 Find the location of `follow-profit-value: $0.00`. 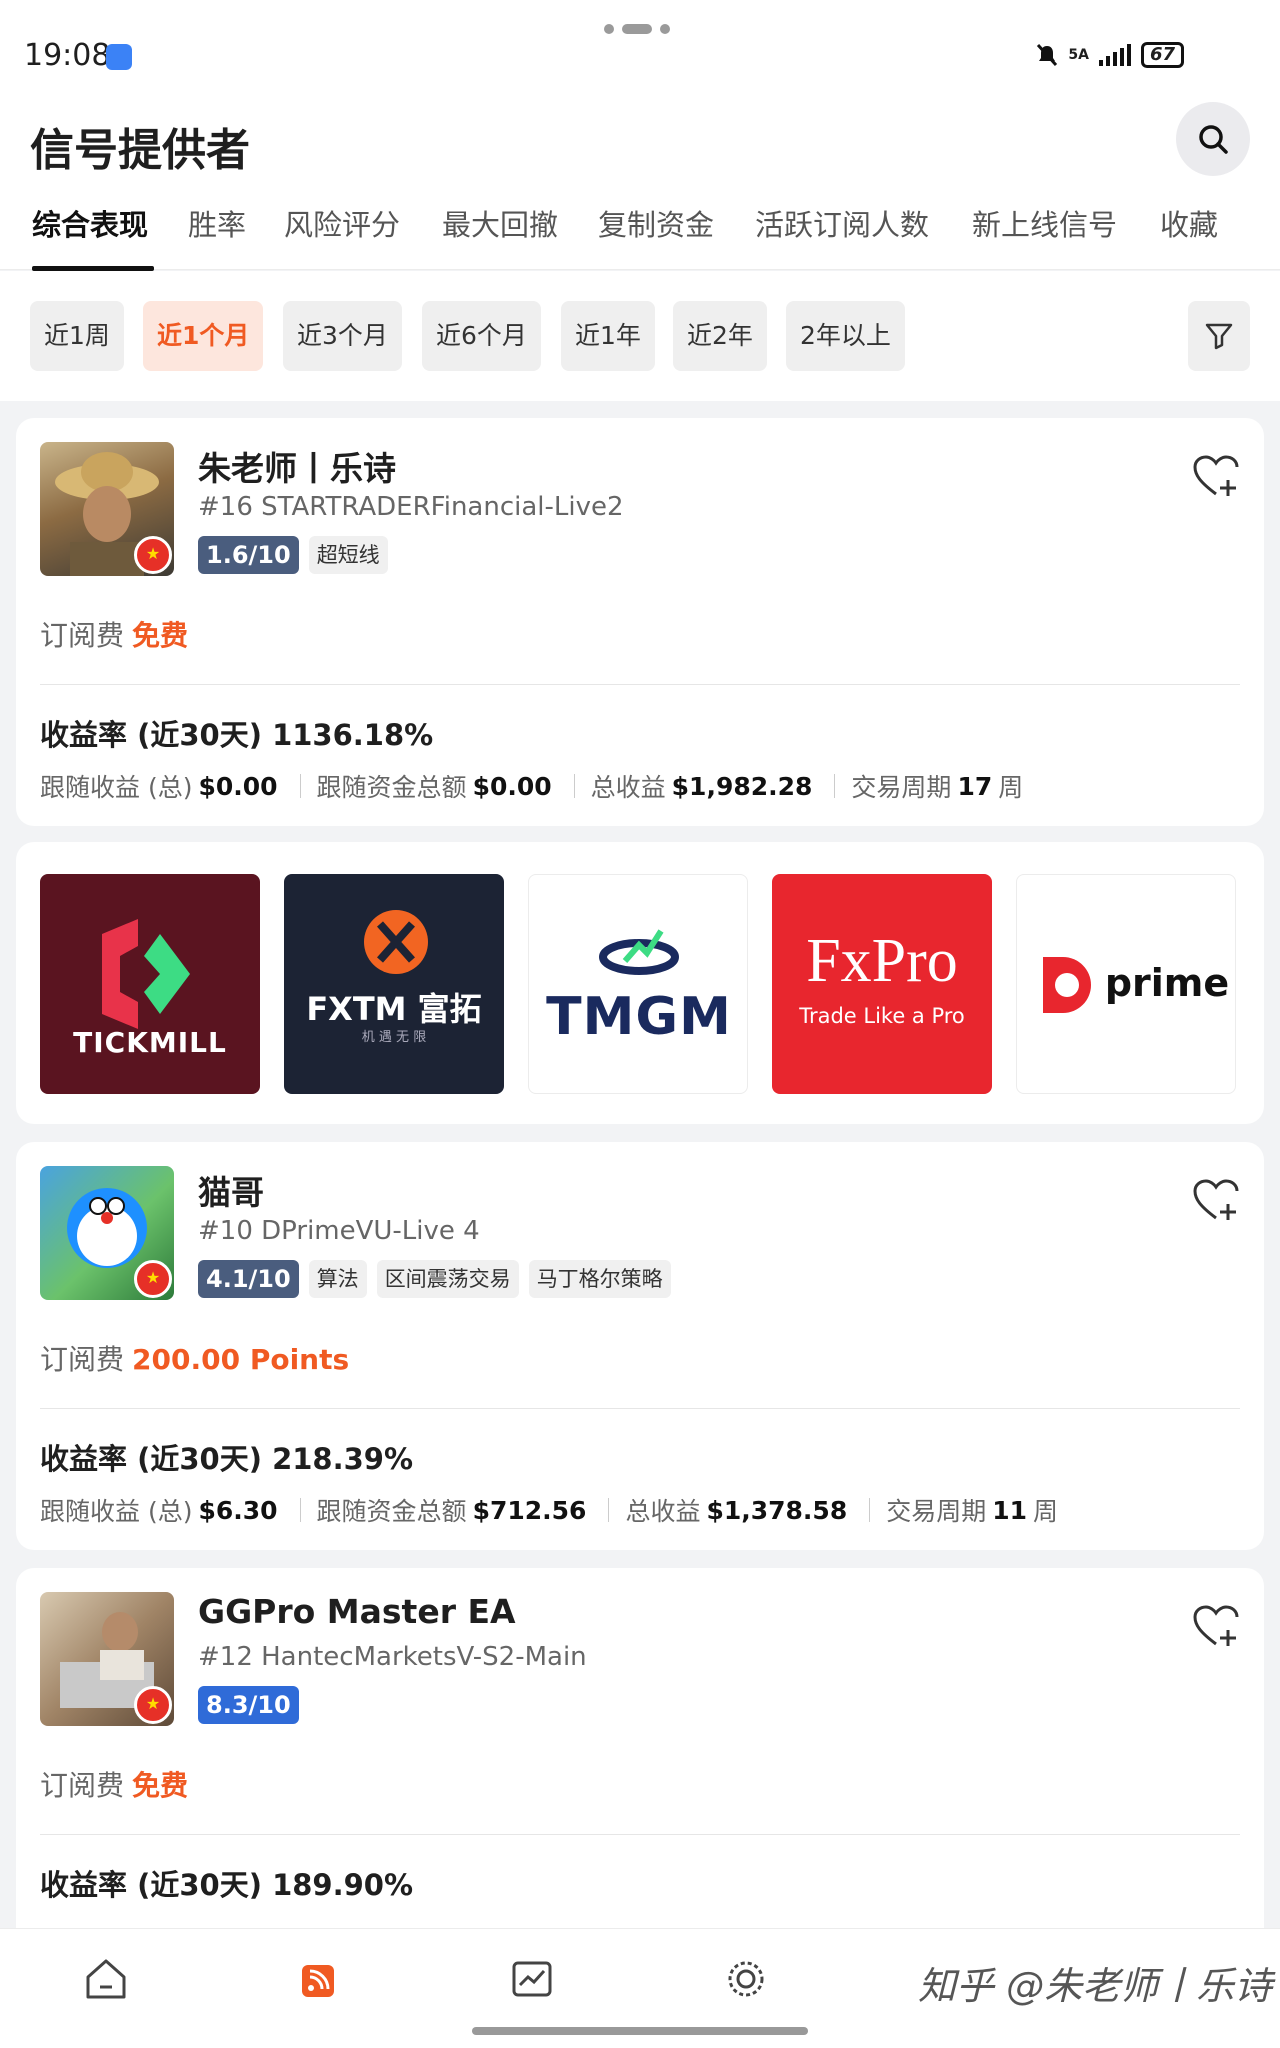

follow-profit-value: $0.00 is located at coordinates (238, 786).